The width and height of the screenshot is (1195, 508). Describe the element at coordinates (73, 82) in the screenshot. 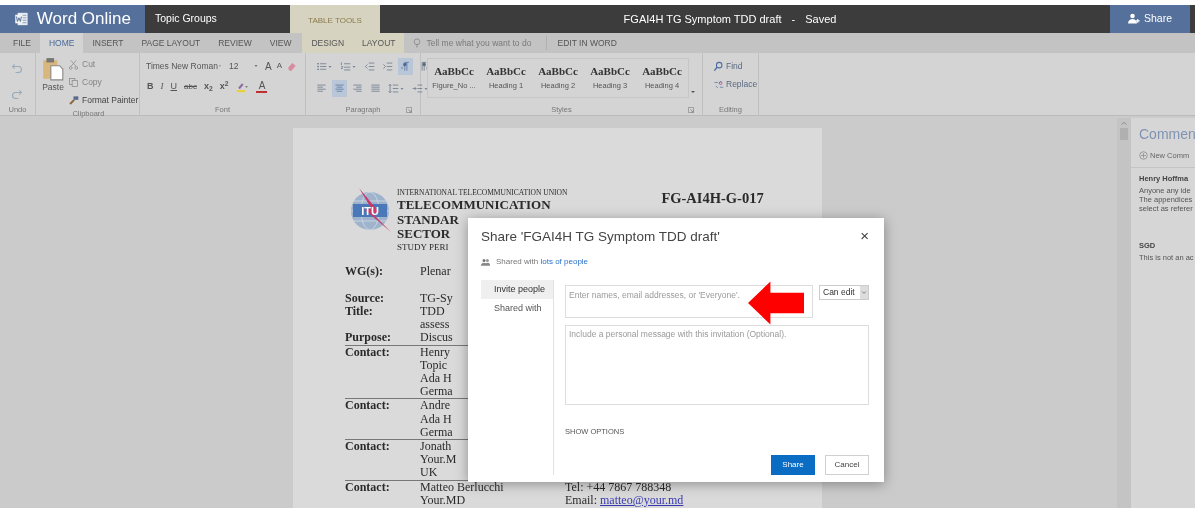

I see `copy-icon` at that location.